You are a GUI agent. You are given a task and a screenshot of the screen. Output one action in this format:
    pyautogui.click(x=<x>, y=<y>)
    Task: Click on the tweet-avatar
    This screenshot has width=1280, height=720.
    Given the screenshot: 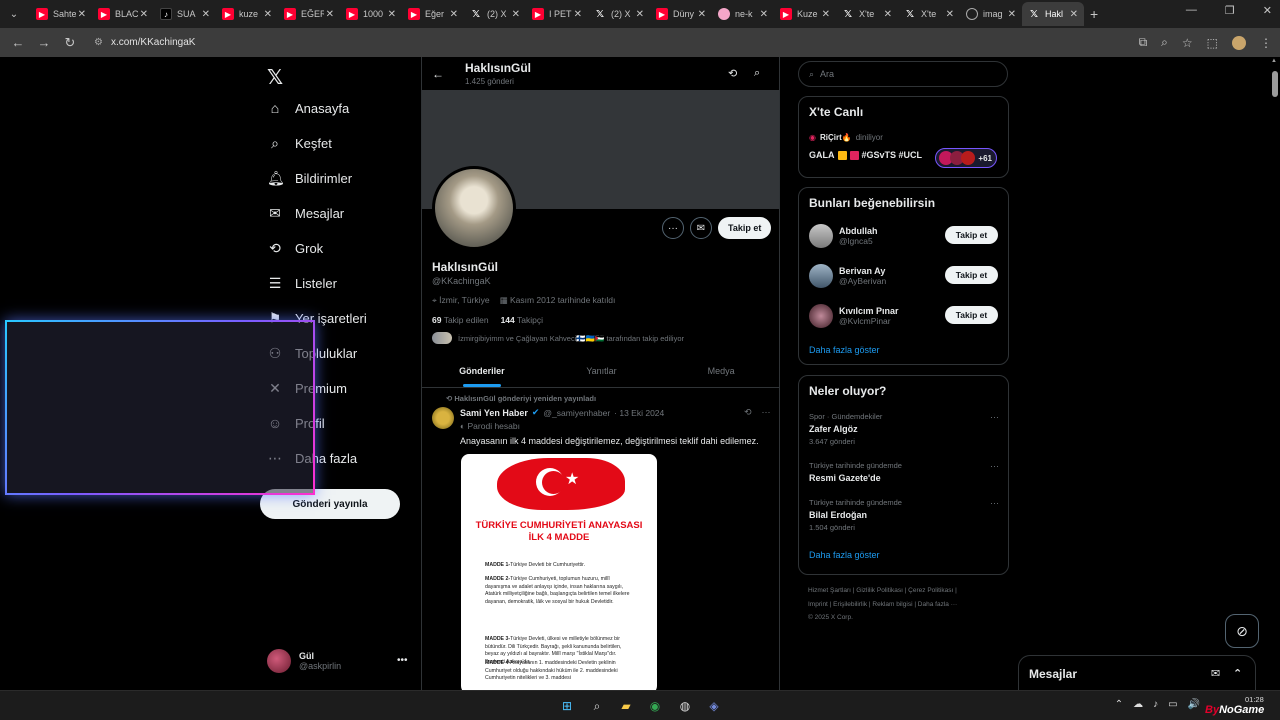 What is the action you would take?
    pyautogui.click(x=443, y=418)
    